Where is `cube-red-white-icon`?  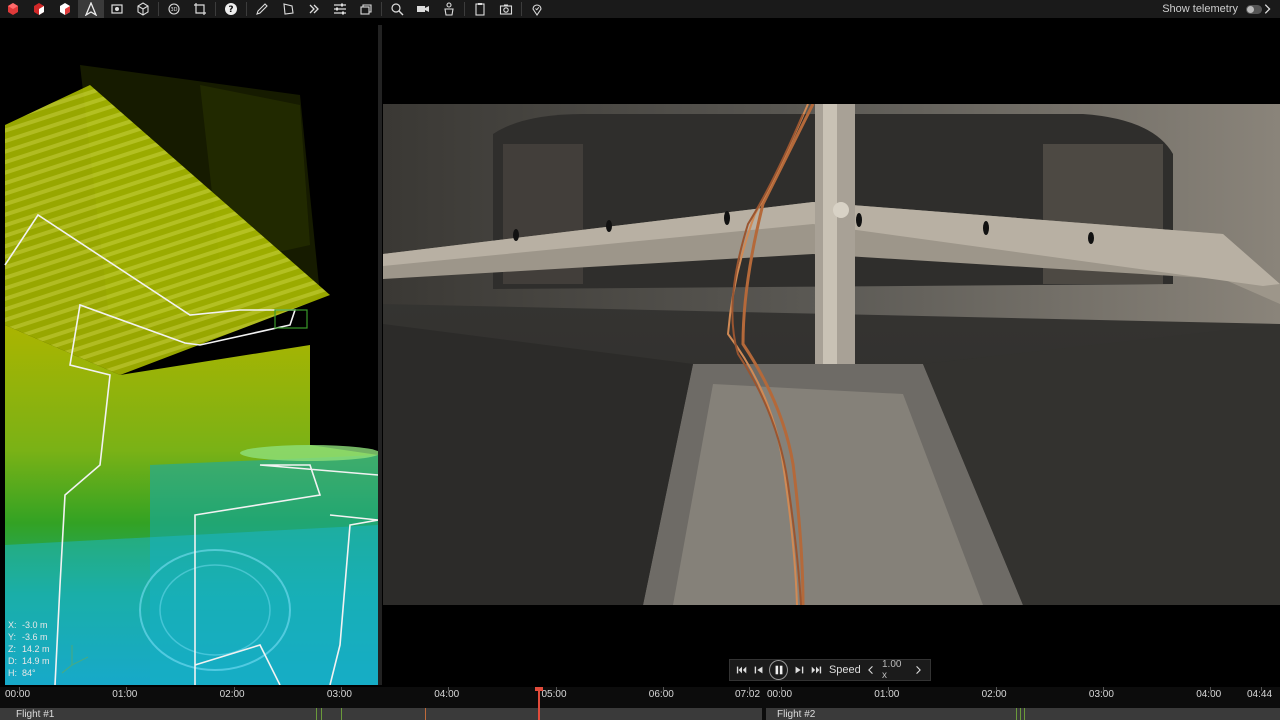 cube-red-white-icon is located at coordinates (65, 9).